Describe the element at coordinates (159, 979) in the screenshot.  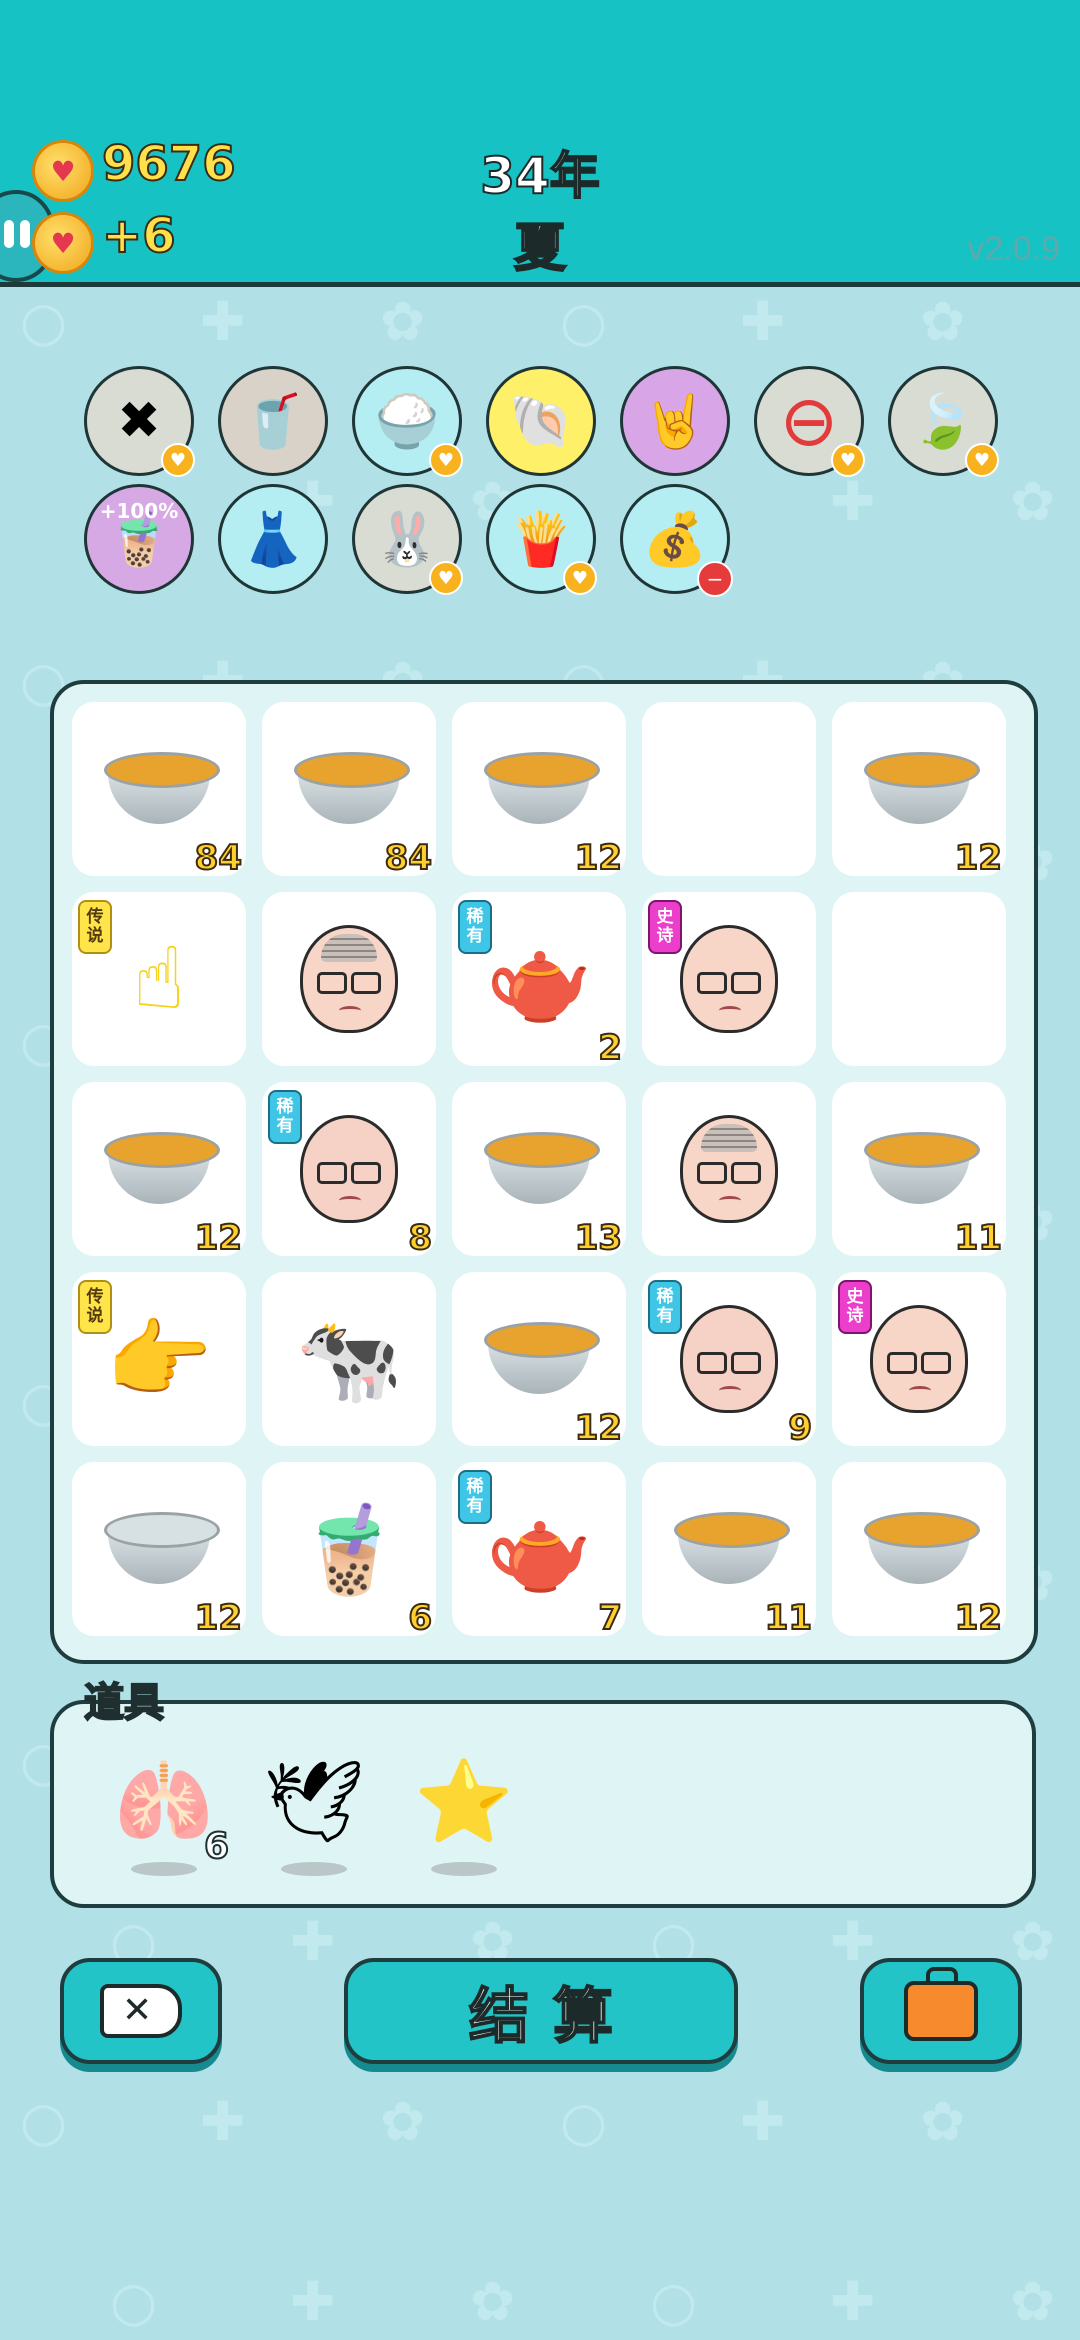
I see `board-cell: ☝ 传说` at that location.